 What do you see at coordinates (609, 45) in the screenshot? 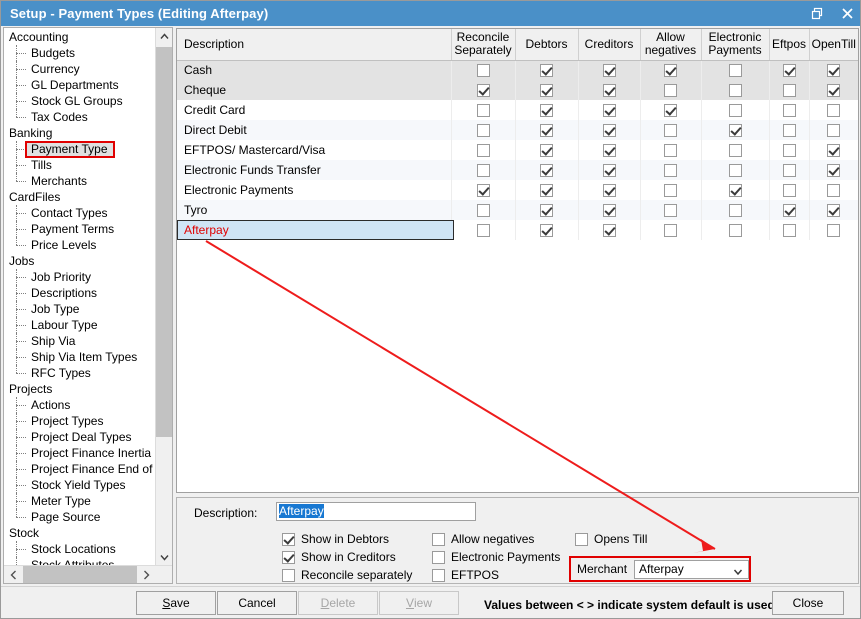
I see `column-header-creditors: Creditors` at bounding box center [609, 45].